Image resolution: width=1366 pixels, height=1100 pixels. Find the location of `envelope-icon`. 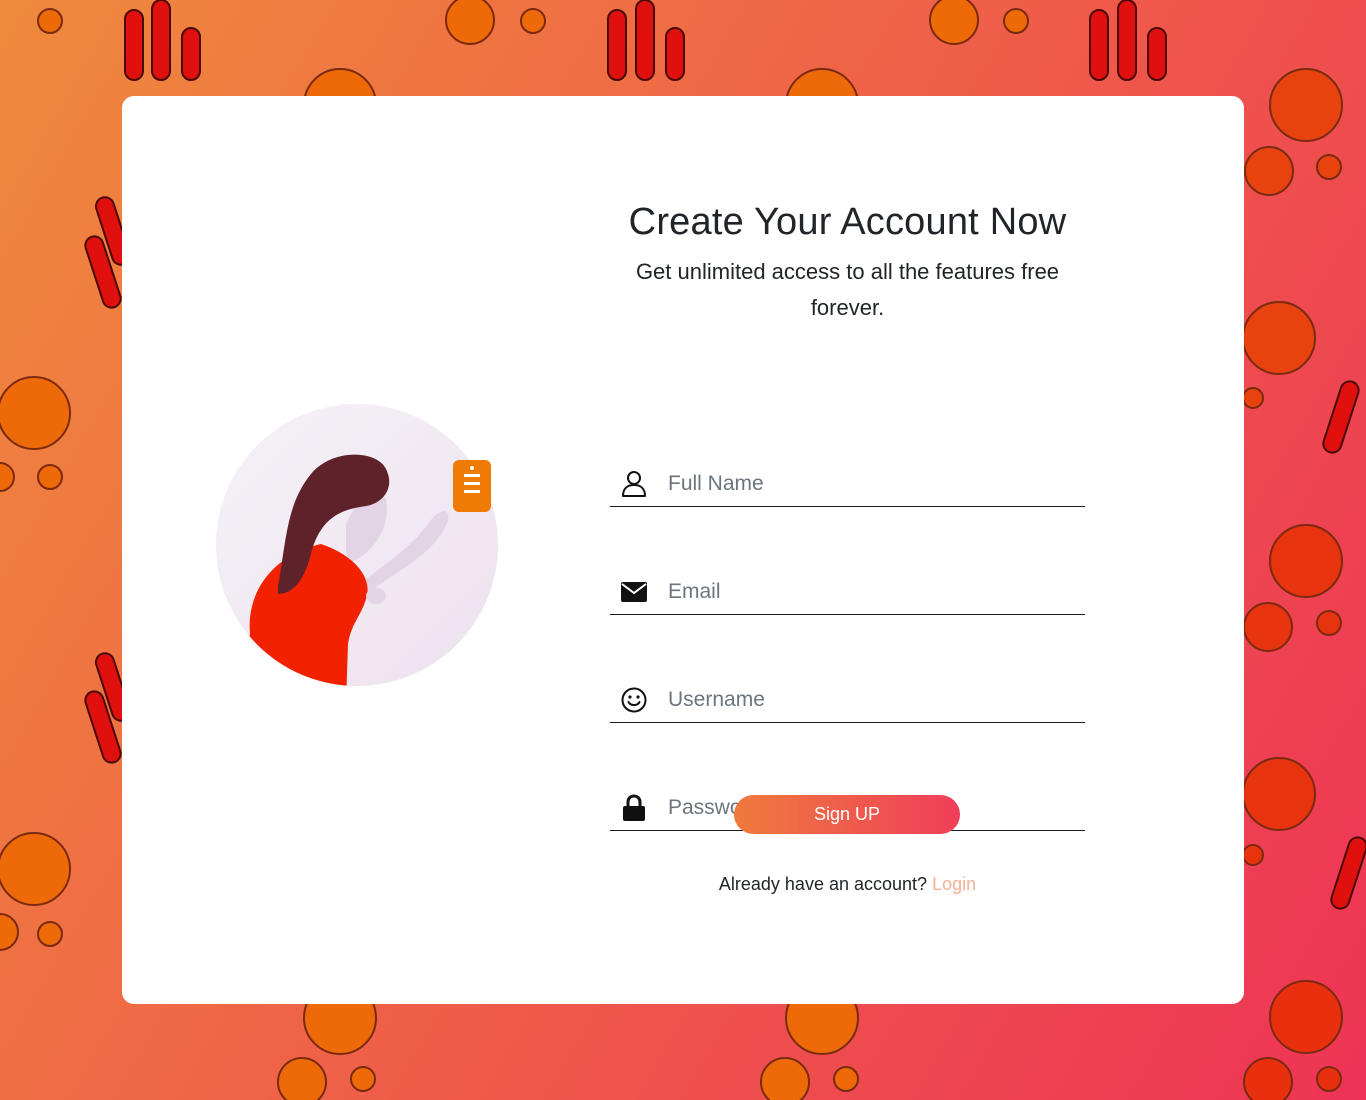

envelope-icon is located at coordinates (634, 592).